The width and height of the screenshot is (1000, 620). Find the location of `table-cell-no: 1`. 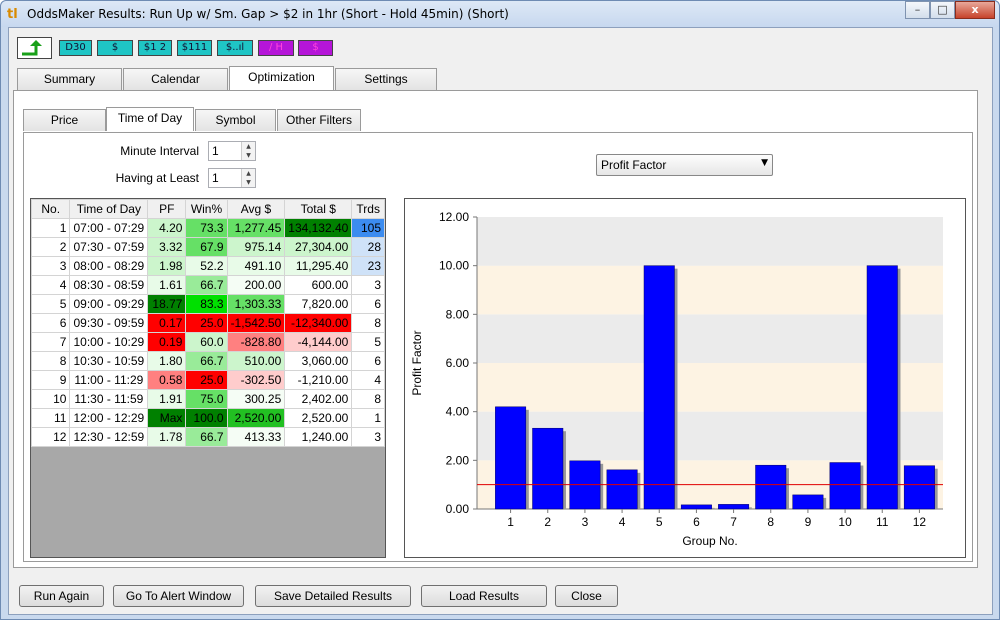

table-cell-no: 1 is located at coordinates (50, 228).